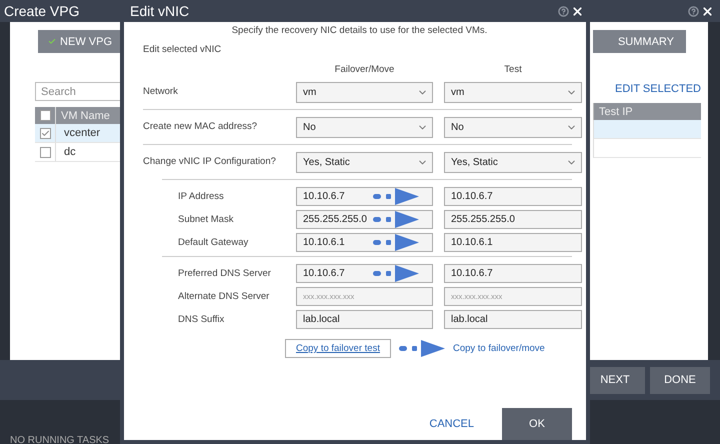 The image size is (720, 444). I want to click on wizard-button: DONE, so click(680, 380).